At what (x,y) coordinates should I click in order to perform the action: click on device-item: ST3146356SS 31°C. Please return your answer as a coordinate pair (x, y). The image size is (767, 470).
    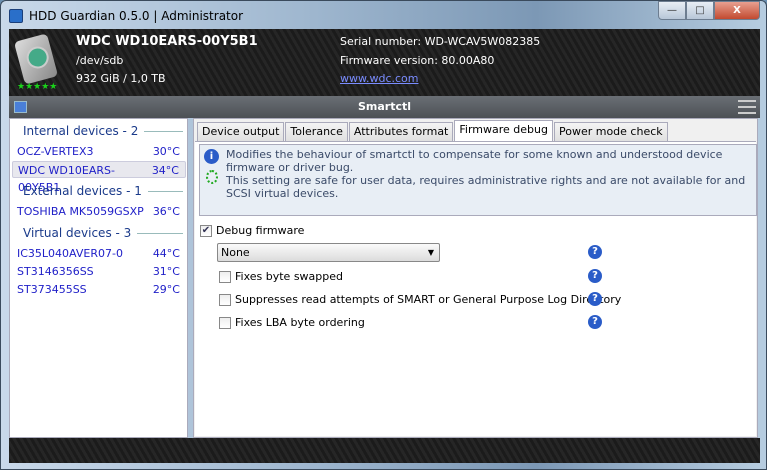
    Looking at the image, I should click on (99, 271).